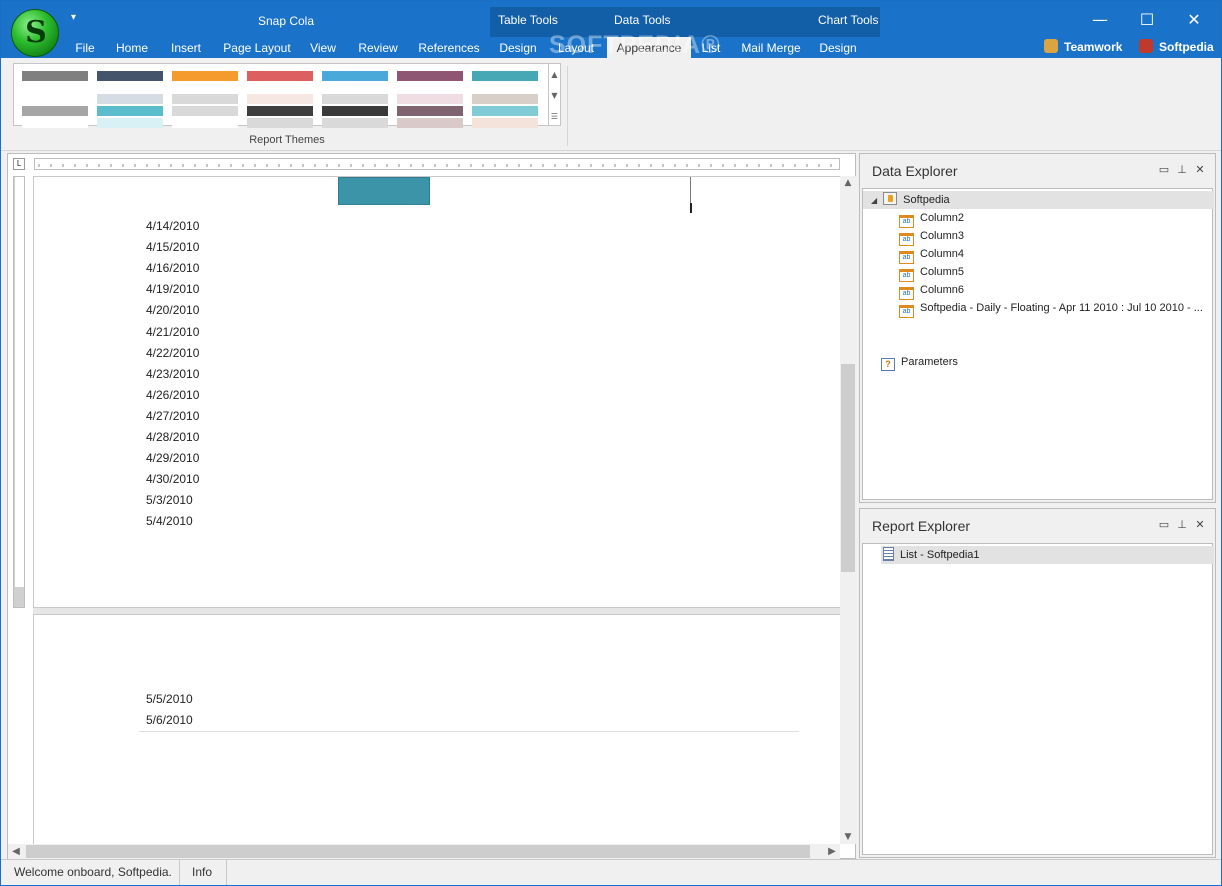 This screenshot has height=886, width=1222. I want to click on minimize-button: —, so click(1100, 20).